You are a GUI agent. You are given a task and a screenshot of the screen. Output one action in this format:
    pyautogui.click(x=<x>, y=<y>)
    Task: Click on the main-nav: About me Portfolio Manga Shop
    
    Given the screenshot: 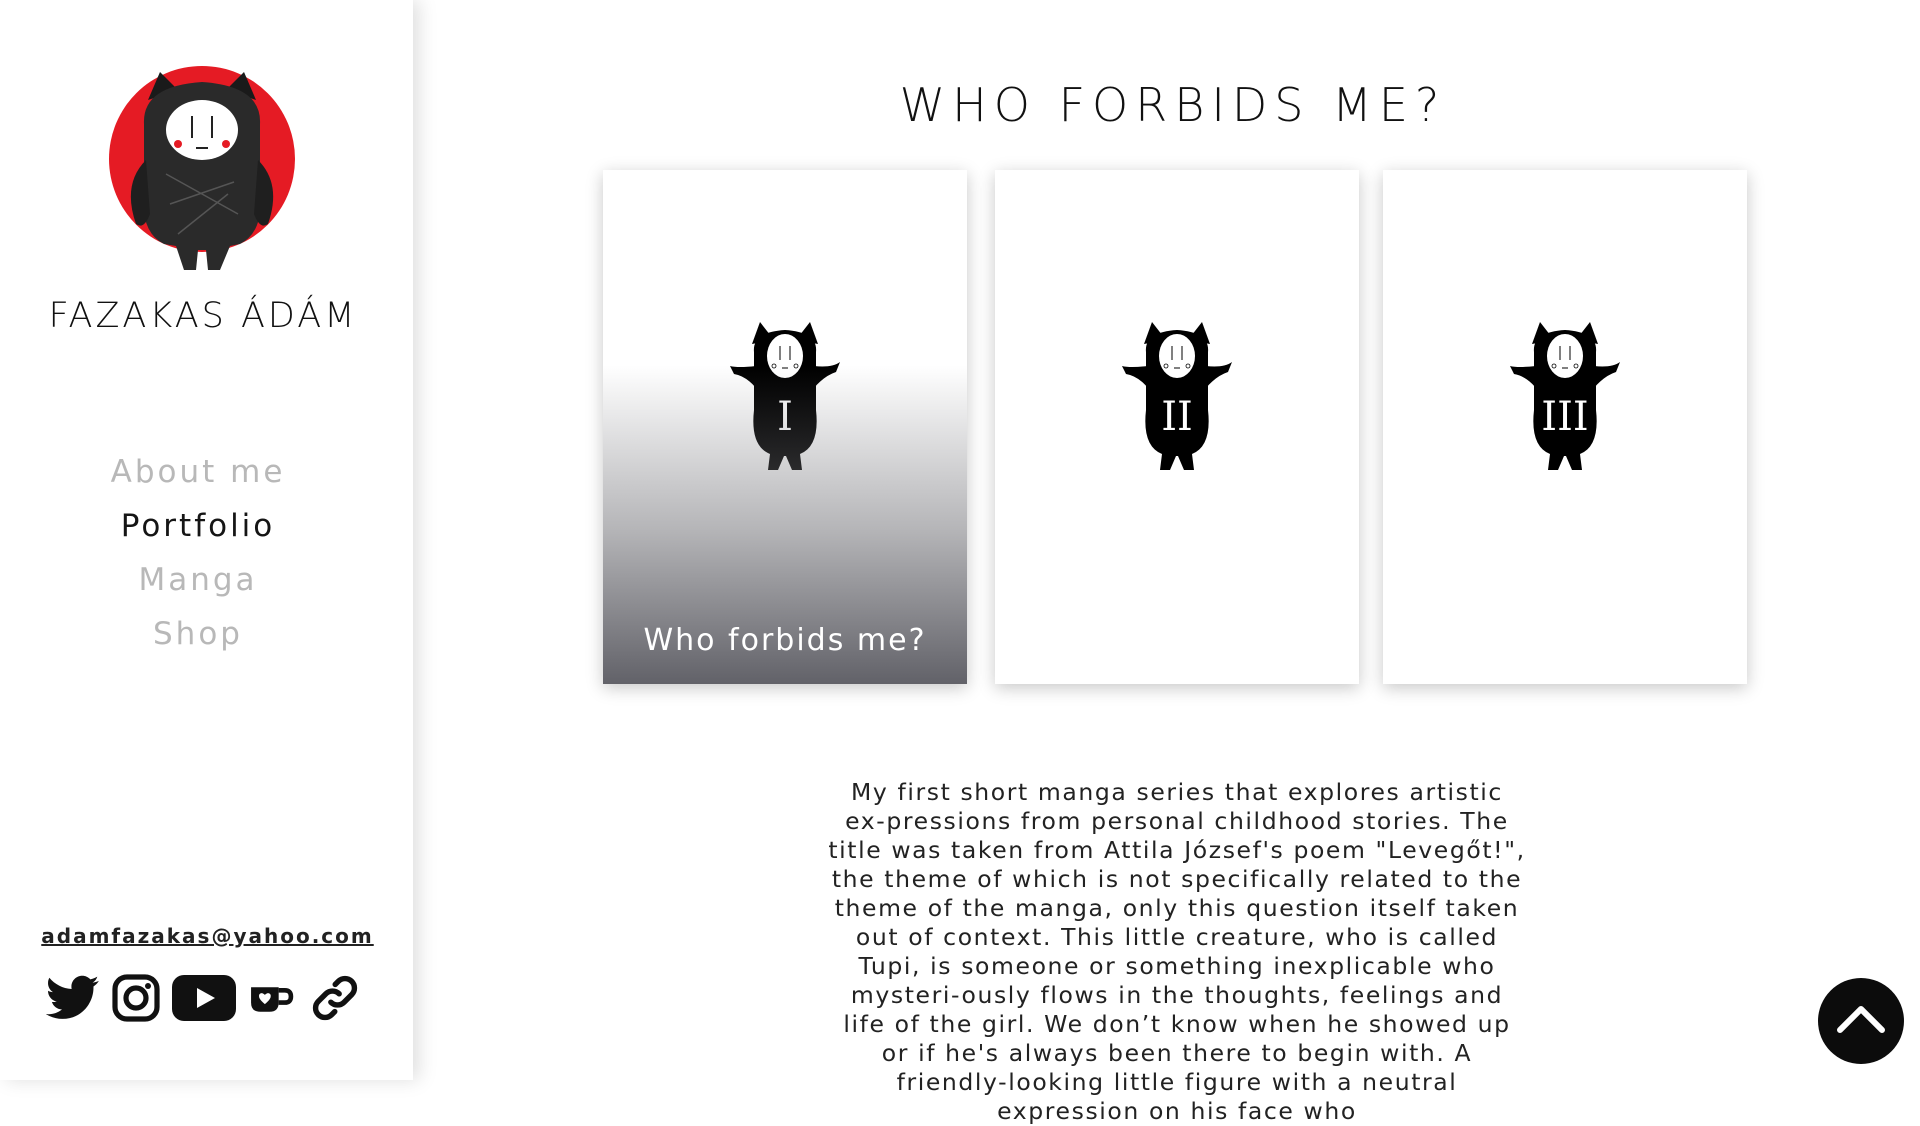 What is the action you would take?
    pyautogui.click(x=198, y=553)
    